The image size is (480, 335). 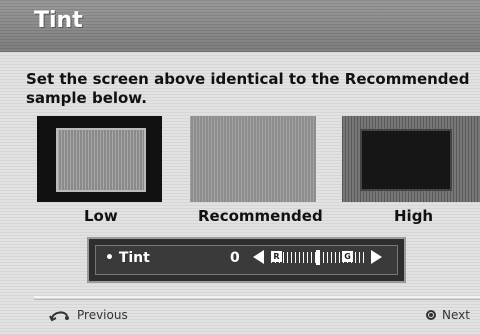 What do you see at coordinates (101, 216) in the screenshot?
I see `sample-low-label: Low` at bounding box center [101, 216].